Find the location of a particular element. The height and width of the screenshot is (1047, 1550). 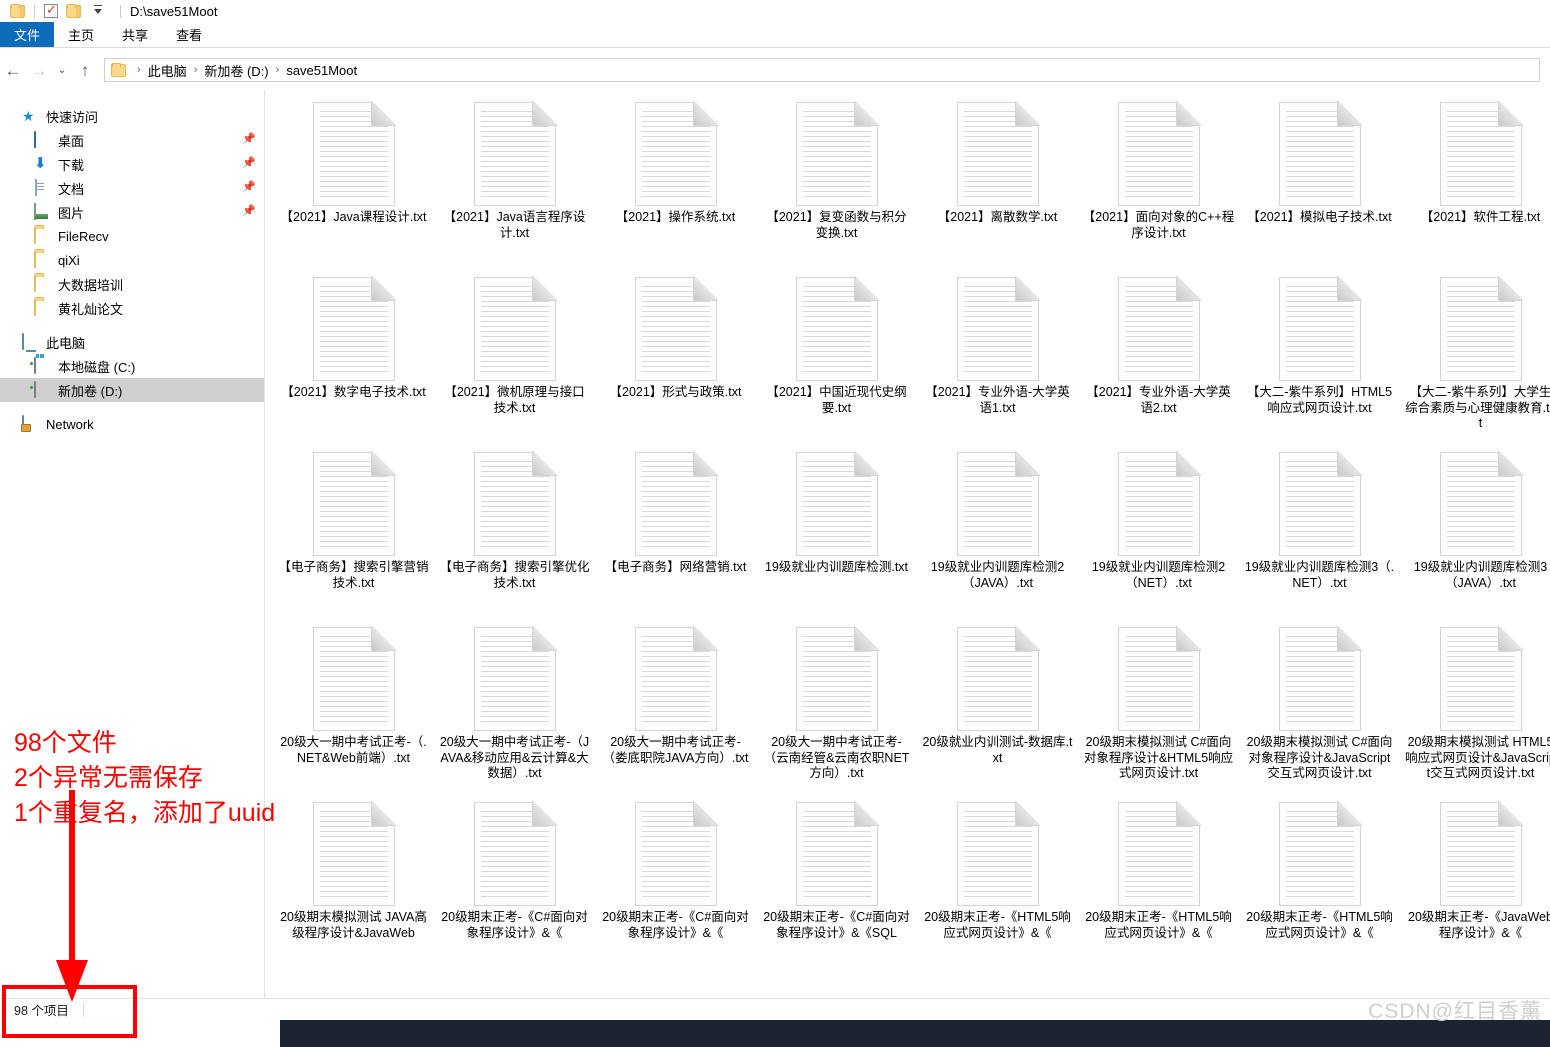

sidebar-group-network: Network is located at coordinates (132, 424).